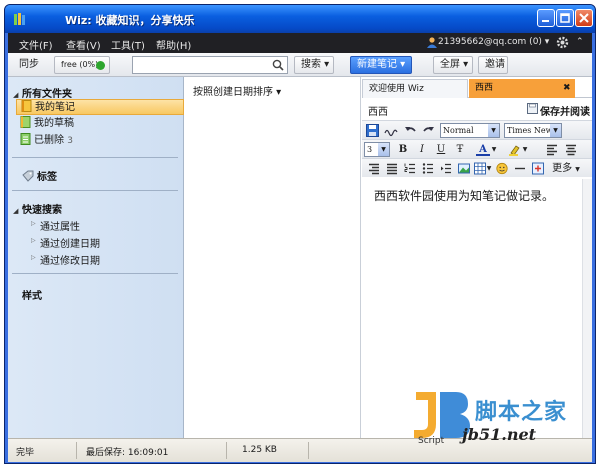 This screenshot has width=600, height=468. Describe the element at coordinates (381, 65) in the screenshot. I see `new-note-button: 新建笔记 ▾` at that location.